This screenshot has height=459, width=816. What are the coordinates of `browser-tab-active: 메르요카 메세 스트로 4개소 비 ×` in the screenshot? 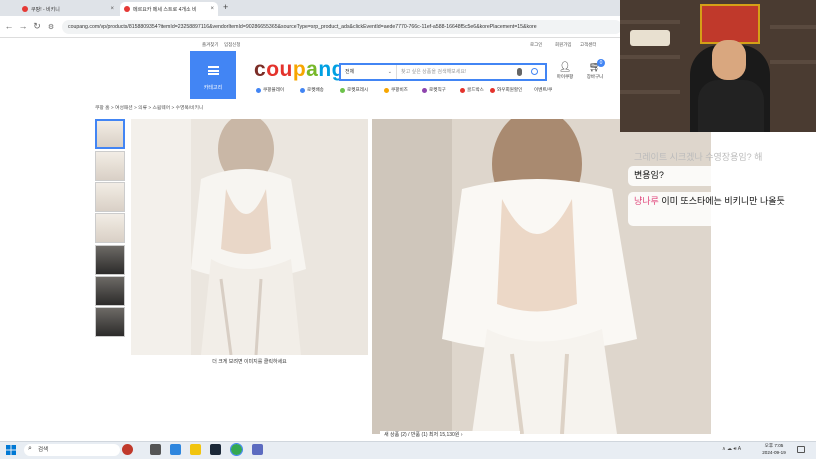 It's located at (169, 9).